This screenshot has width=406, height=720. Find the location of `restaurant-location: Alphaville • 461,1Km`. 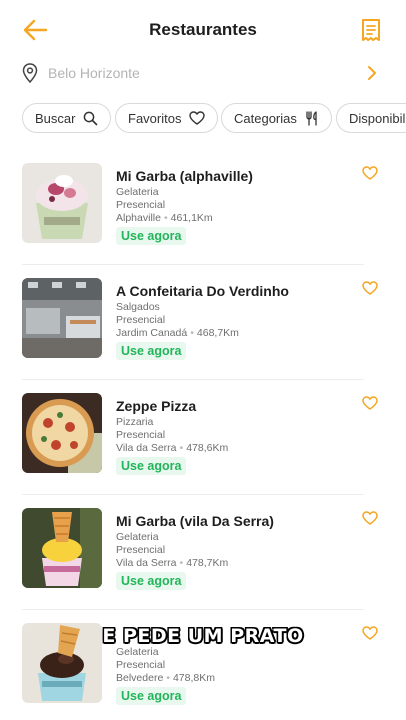

restaurant-location: Alphaville • 461,1Km is located at coordinates (164, 218).